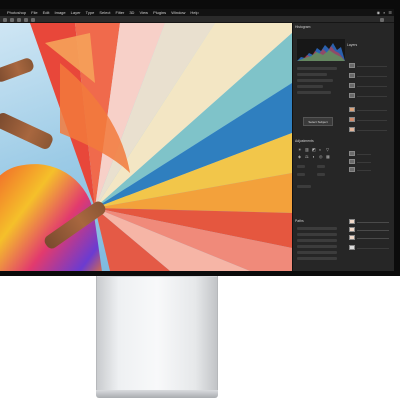  What do you see at coordinates (19, 19) in the screenshot?
I see `tool-size-icon` at bounding box center [19, 19].